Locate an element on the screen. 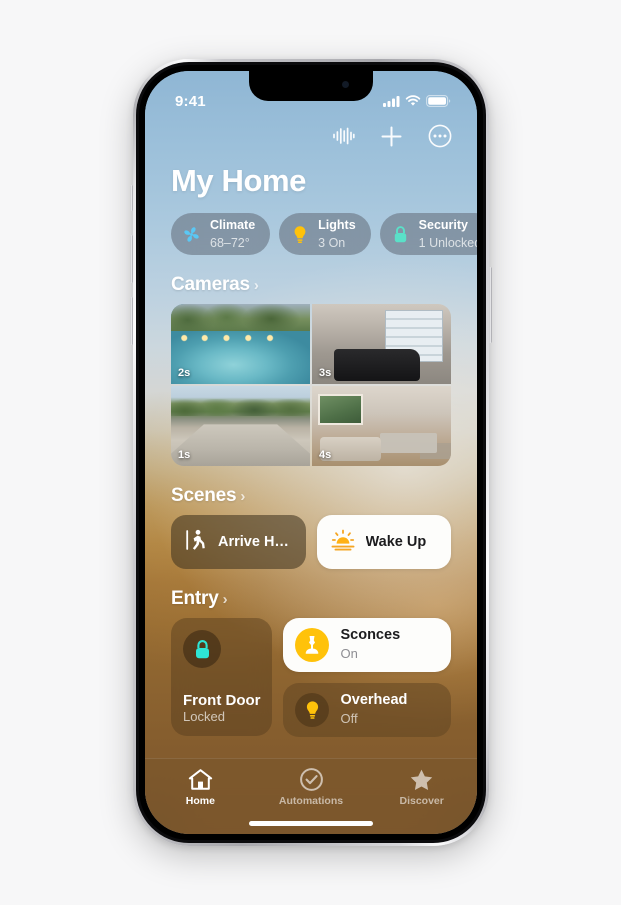  accessory-state: Locked is located at coordinates (204, 716).